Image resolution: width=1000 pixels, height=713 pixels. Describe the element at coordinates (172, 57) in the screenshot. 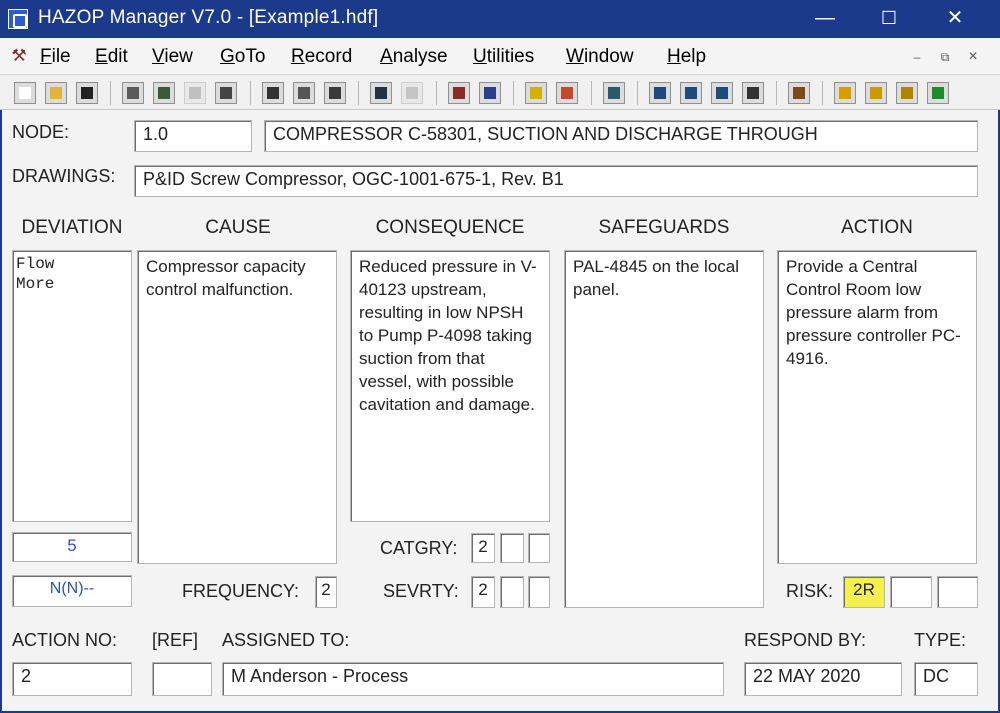

I see `menu-view: View` at that location.